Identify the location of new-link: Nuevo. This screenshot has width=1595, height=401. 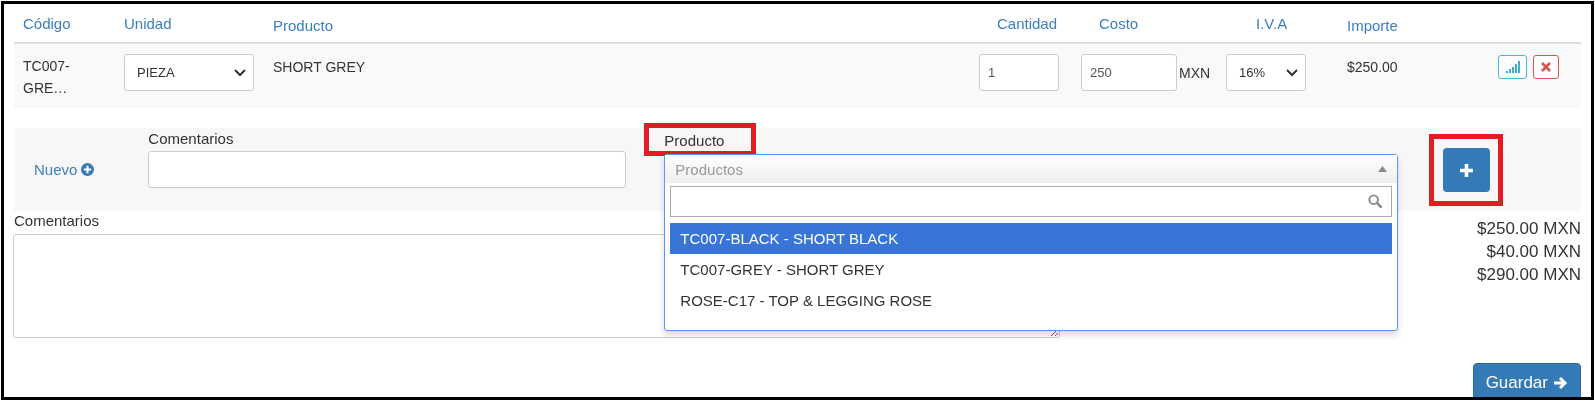
(64, 169).